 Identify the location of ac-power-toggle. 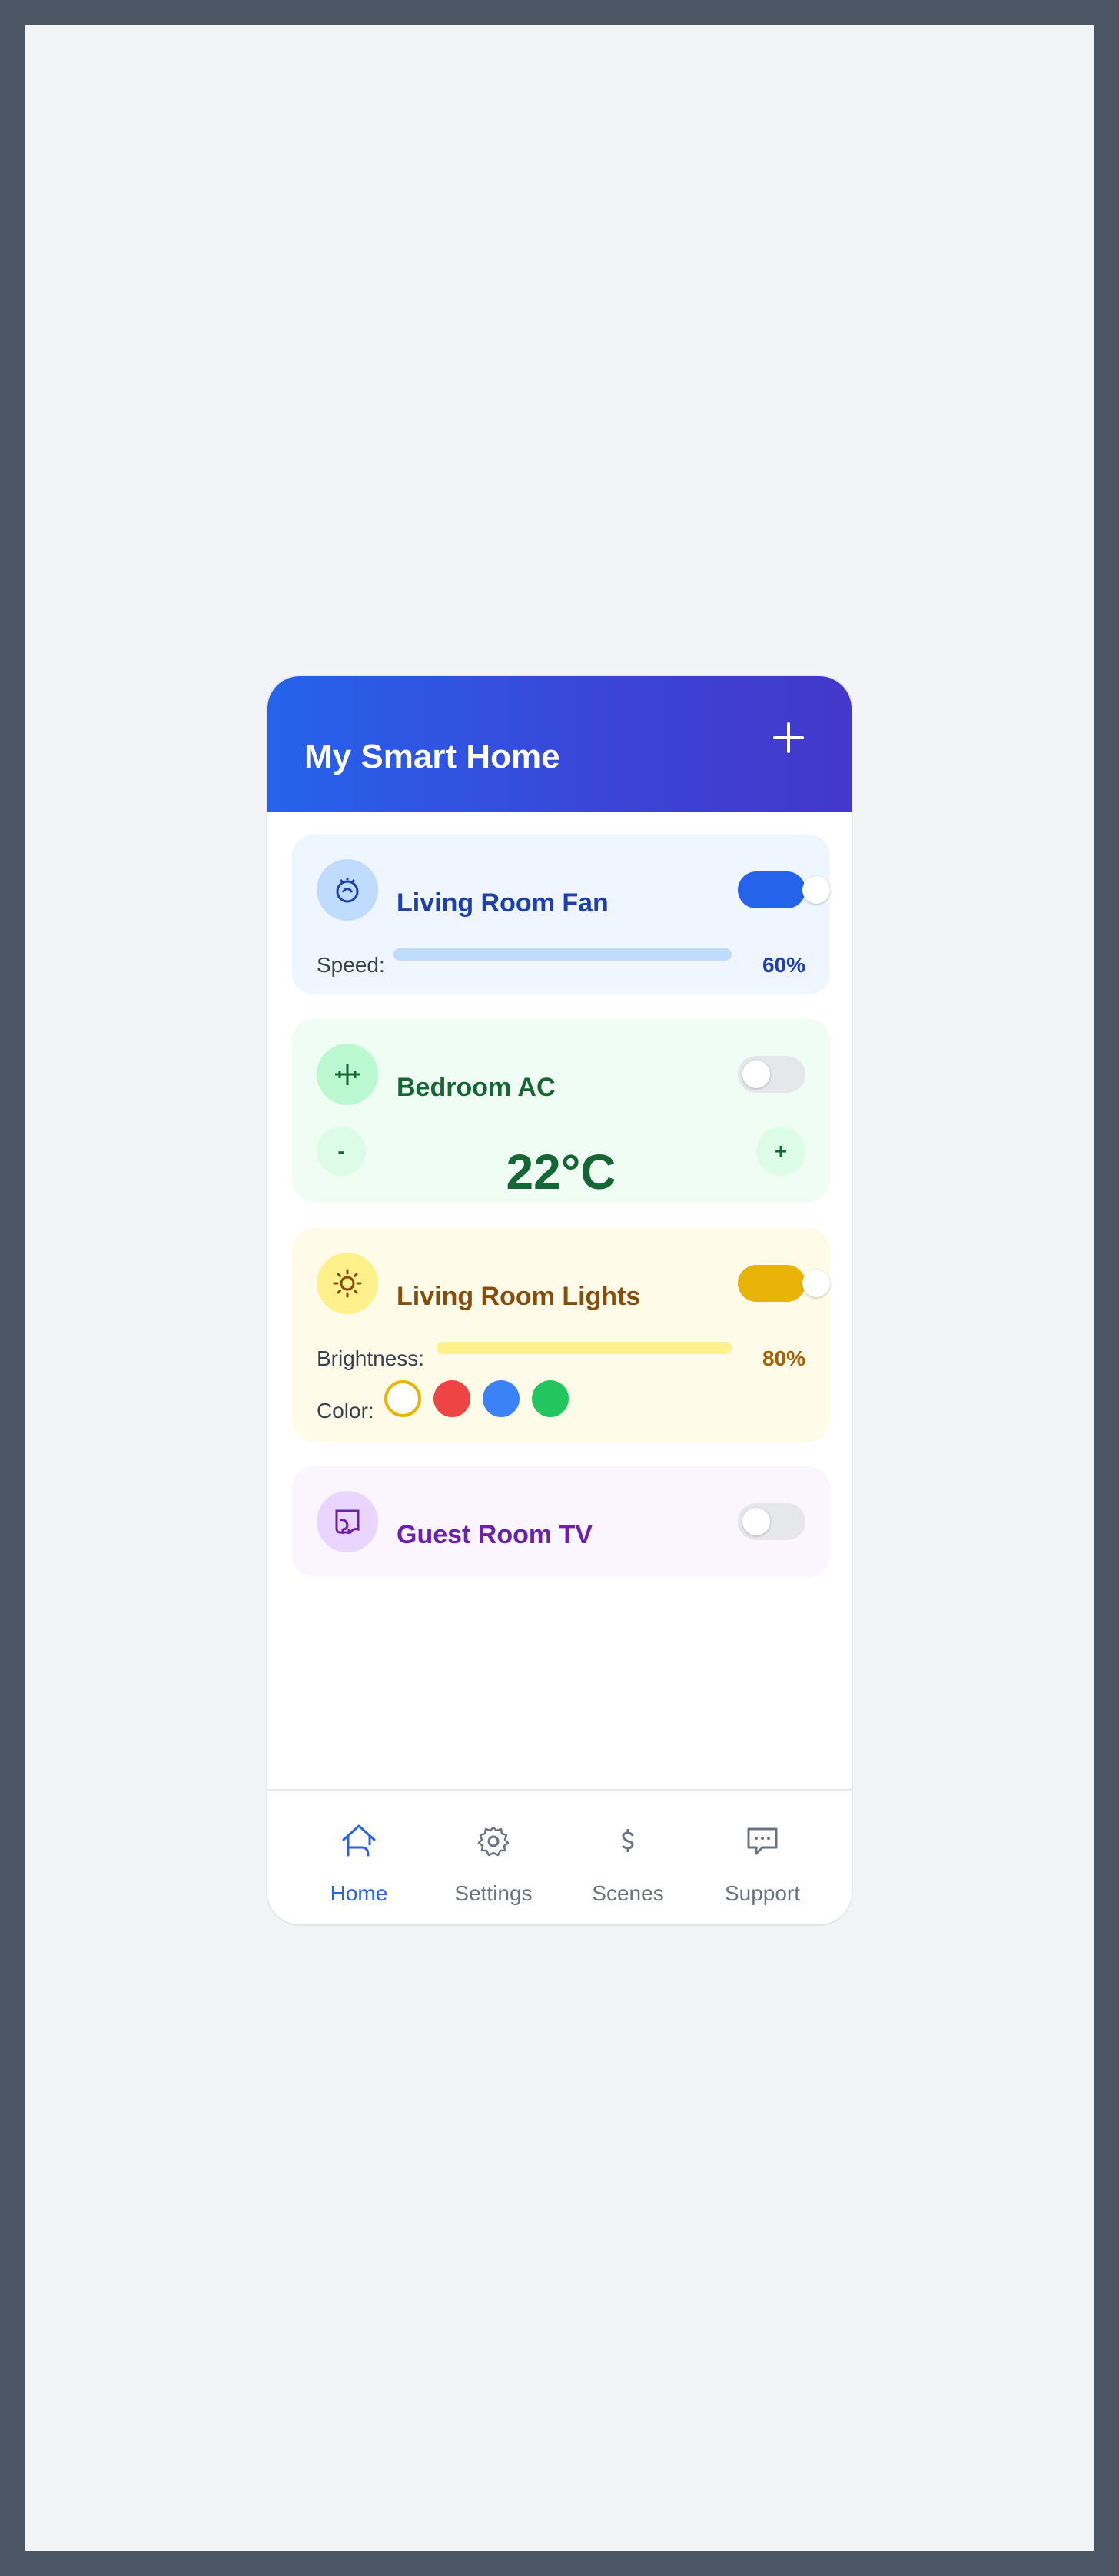
(771, 1074).